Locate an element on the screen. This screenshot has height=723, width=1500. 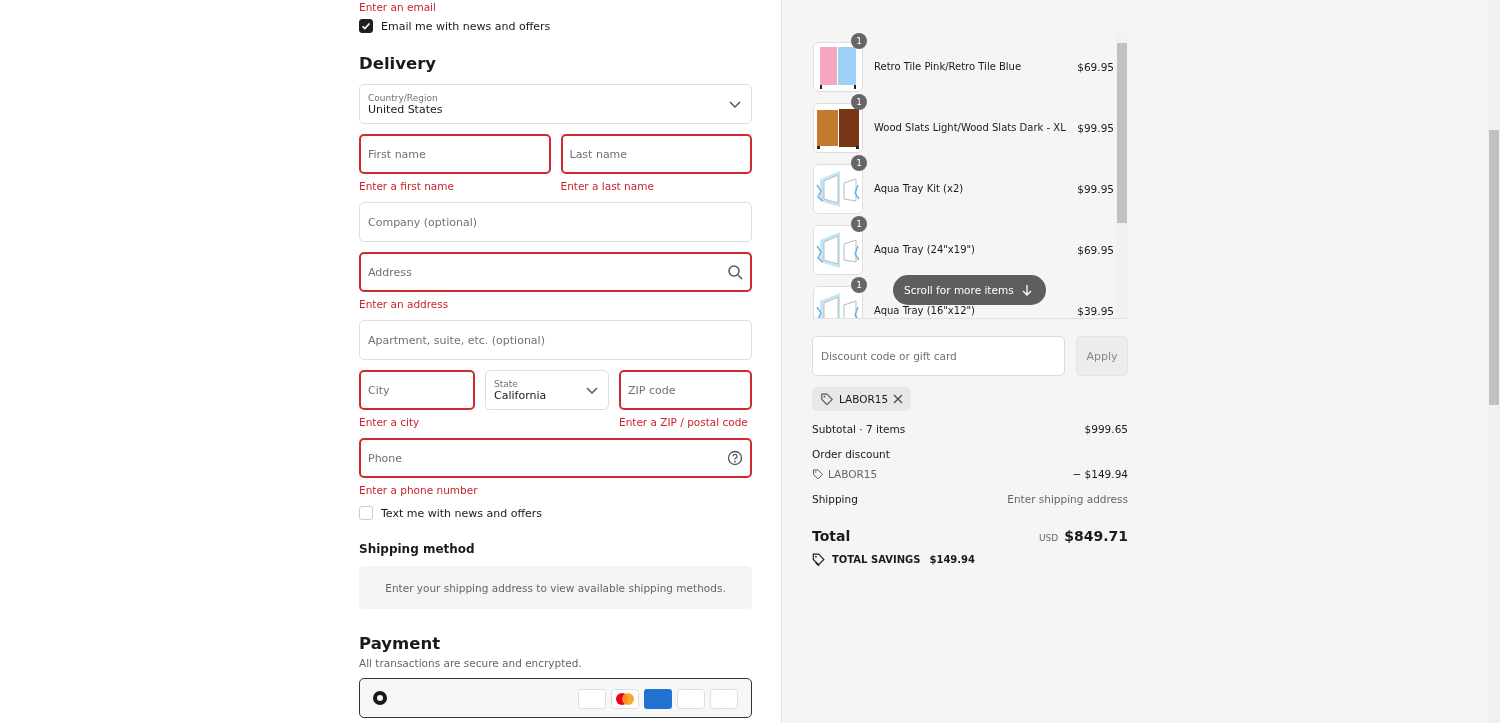
summary-label: Subtotal · 7 items is located at coordinates (859, 428).